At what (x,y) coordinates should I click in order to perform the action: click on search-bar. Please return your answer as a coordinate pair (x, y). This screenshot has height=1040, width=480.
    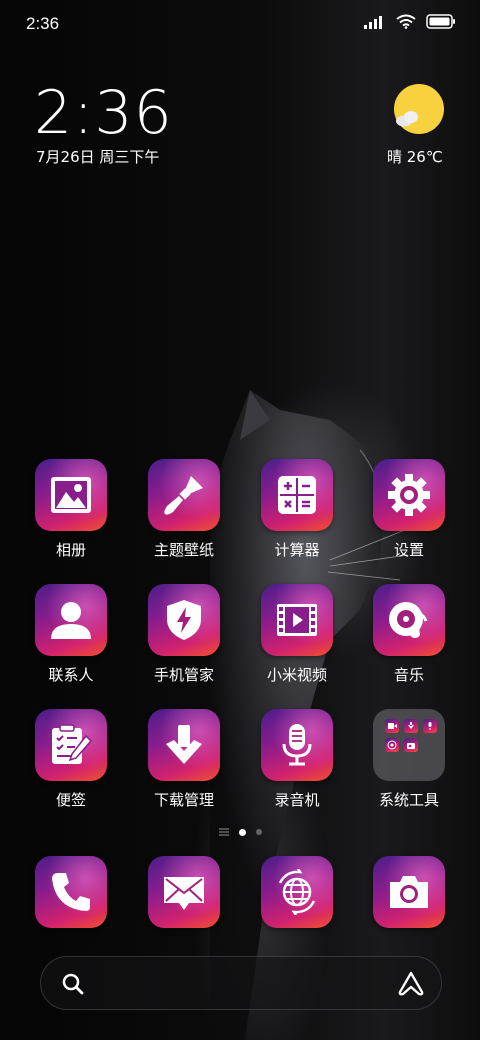
    Looking at the image, I should click on (241, 983).